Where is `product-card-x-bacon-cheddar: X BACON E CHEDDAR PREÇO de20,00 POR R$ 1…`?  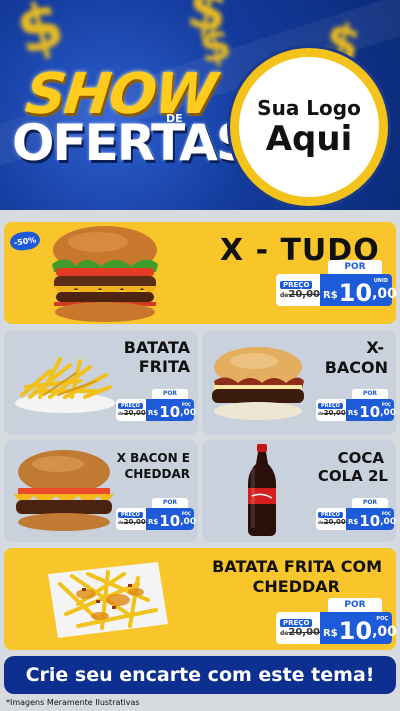 product-card-x-bacon-cheddar: X BACON E CHEDDAR PREÇO de20,00 POR R$ 1… is located at coordinates (101, 491).